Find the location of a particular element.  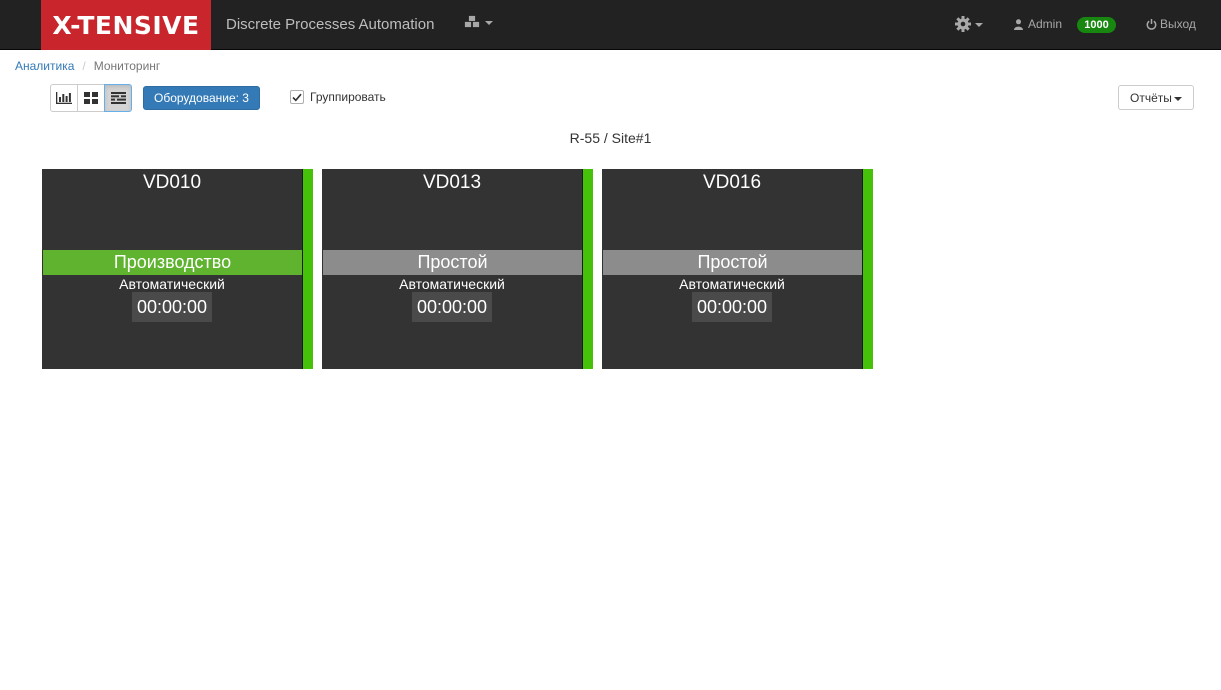

group-title: R-55 / Site#1 is located at coordinates (610, 138).